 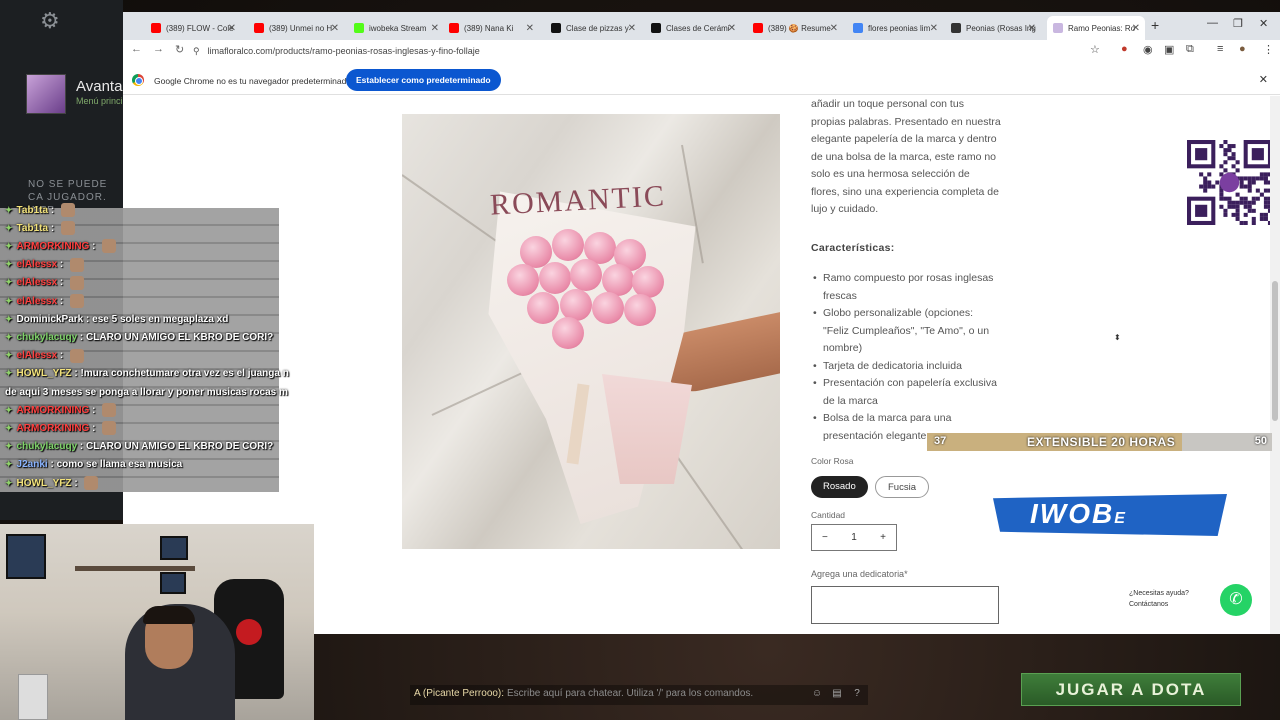 What do you see at coordinates (597, 28) in the screenshot?
I see `tab-label: Clase de pizzas y` at bounding box center [597, 28].